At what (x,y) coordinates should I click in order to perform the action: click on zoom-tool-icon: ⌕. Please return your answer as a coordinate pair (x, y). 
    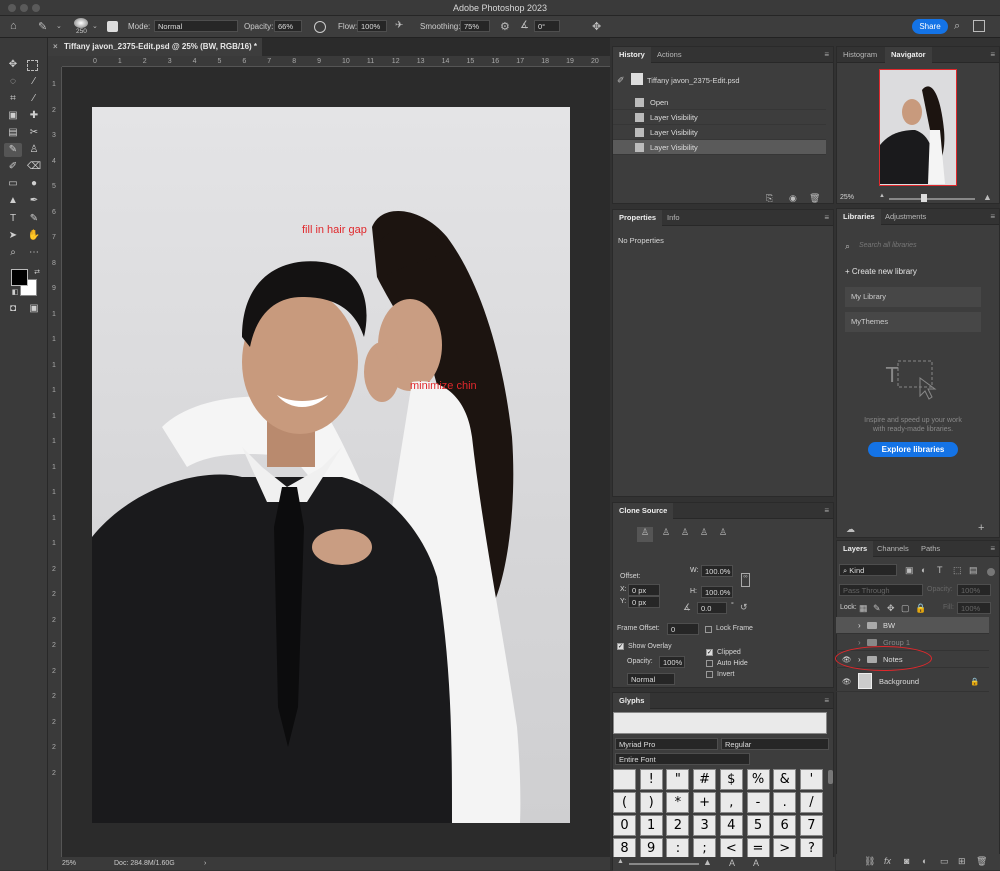
    Looking at the image, I should click on (13, 253).